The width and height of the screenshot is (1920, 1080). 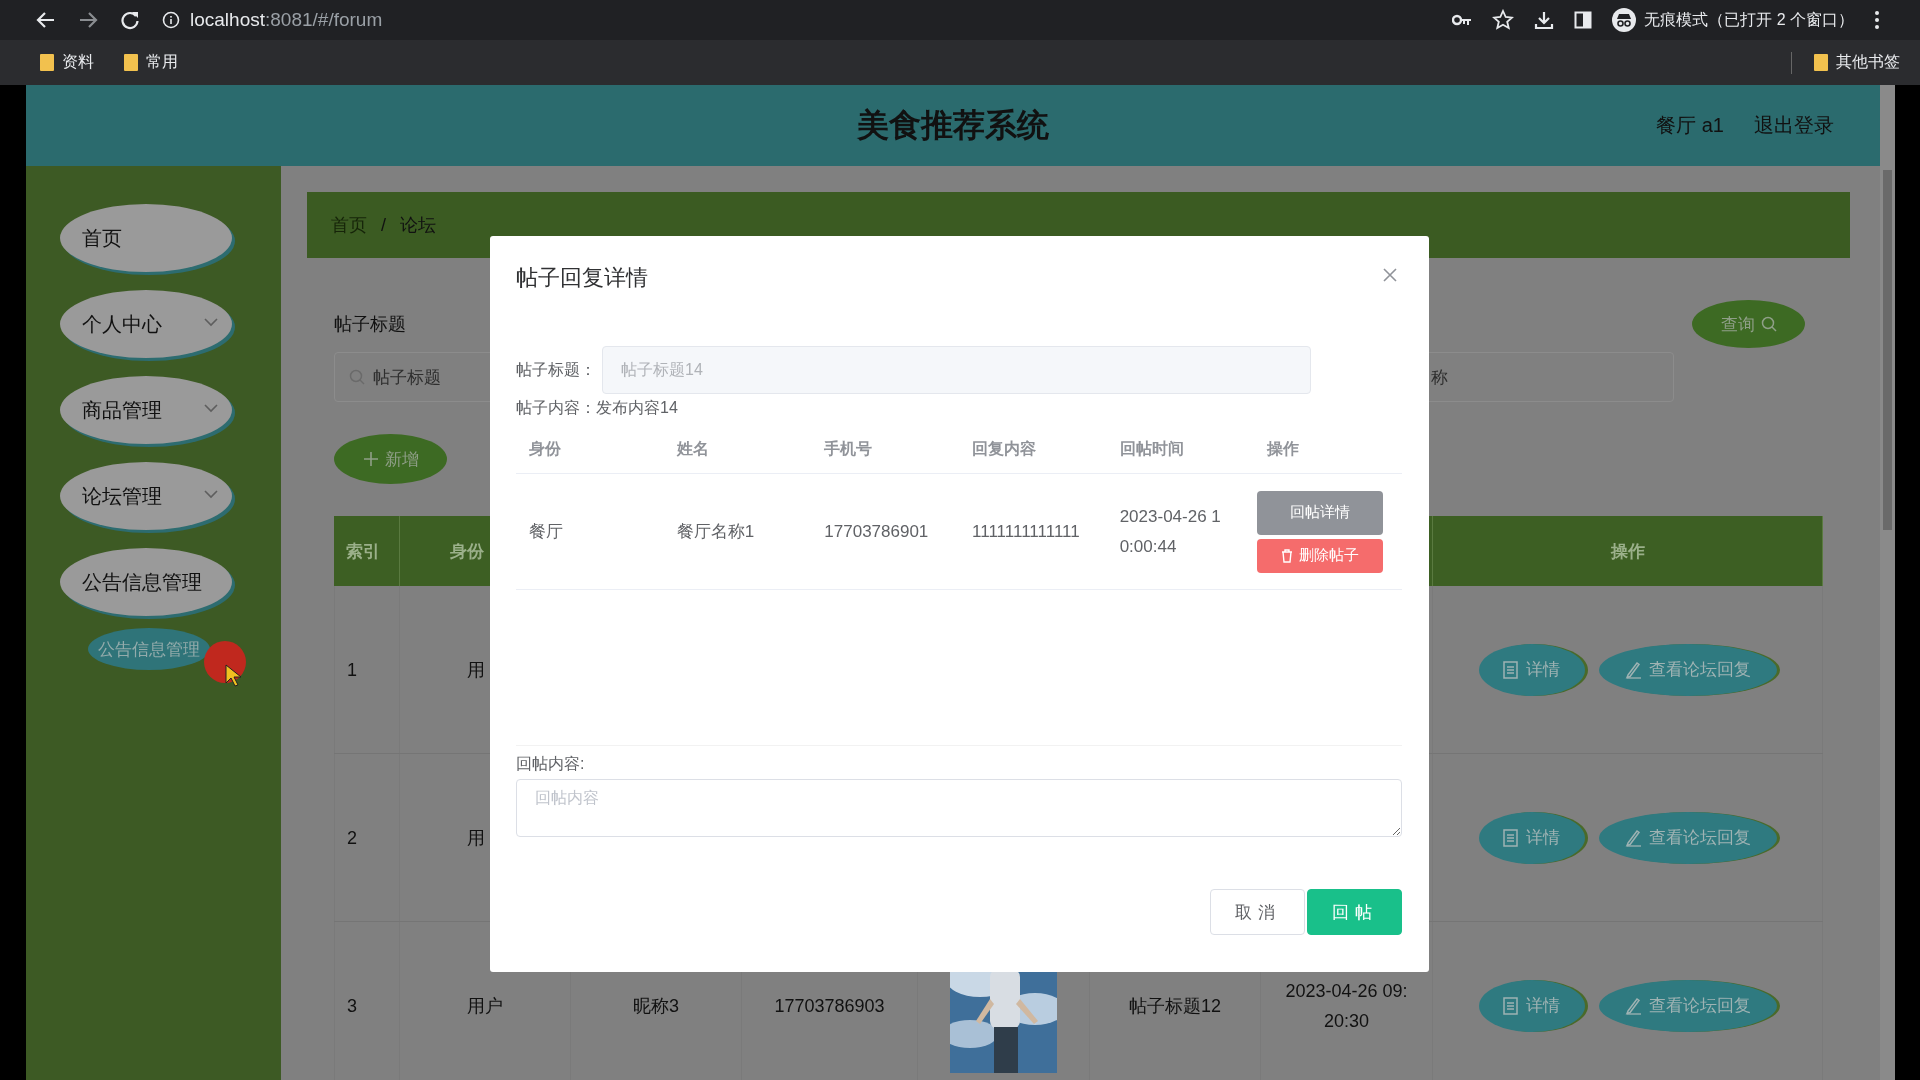 I want to click on reply-details-button: 回帖详情, so click(x=1320, y=512).